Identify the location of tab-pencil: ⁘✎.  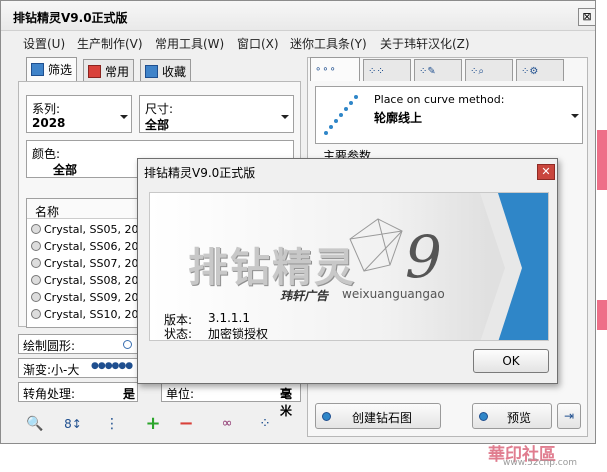
(438, 70).